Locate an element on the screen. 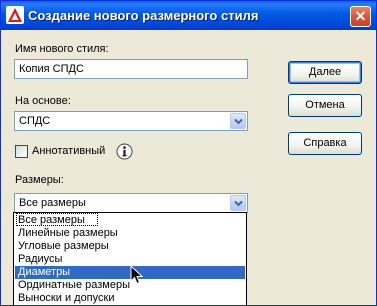  use-for-value: Все размеры is located at coordinates (52, 203).